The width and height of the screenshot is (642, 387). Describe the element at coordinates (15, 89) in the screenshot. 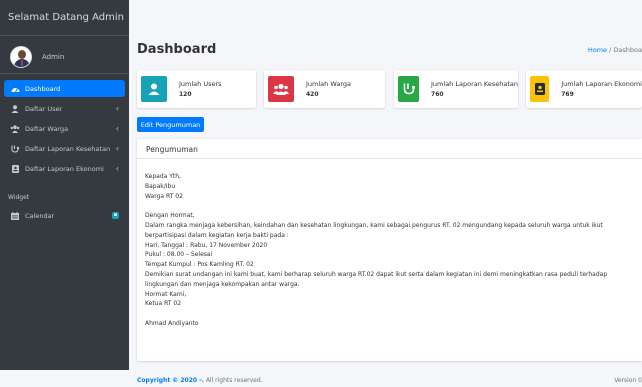

I see `dashboard-icon` at that location.